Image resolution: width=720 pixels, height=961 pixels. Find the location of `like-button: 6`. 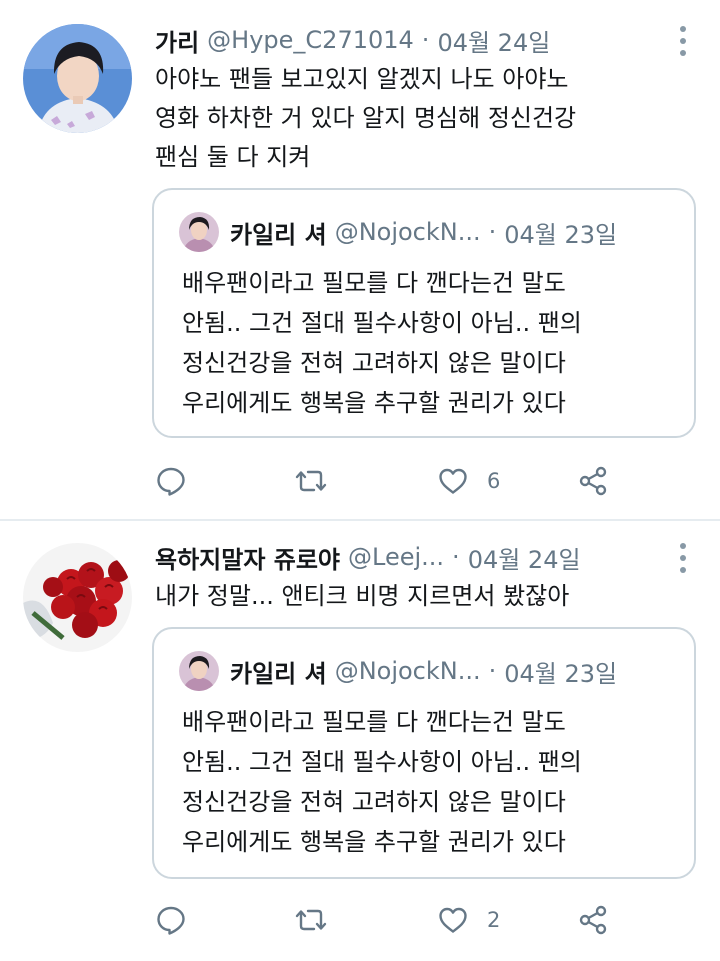

like-button: 6 is located at coordinates (468, 481).